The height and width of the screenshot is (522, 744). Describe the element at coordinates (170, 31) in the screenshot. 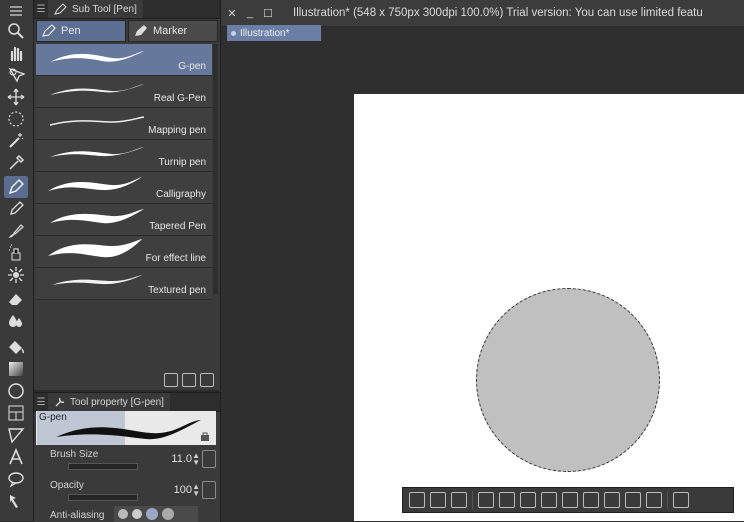

I see `tab-marker-label: Marker` at that location.